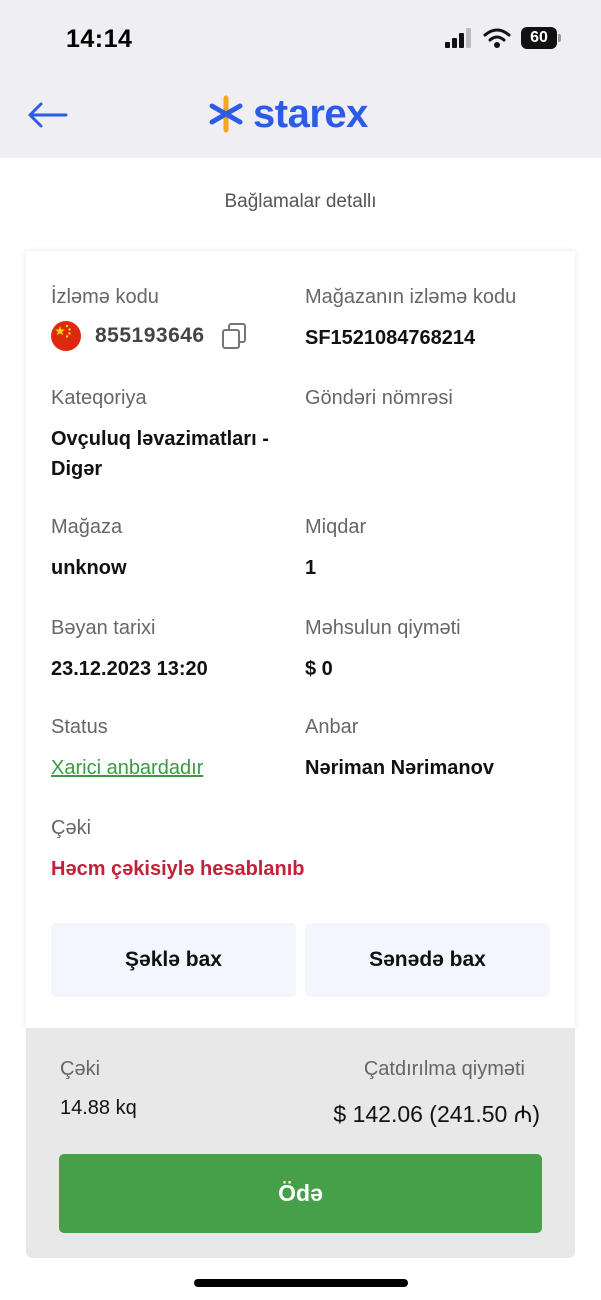 This screenshot has width=601, height=1300. I want to click on signal-icon, so click(458, 38).